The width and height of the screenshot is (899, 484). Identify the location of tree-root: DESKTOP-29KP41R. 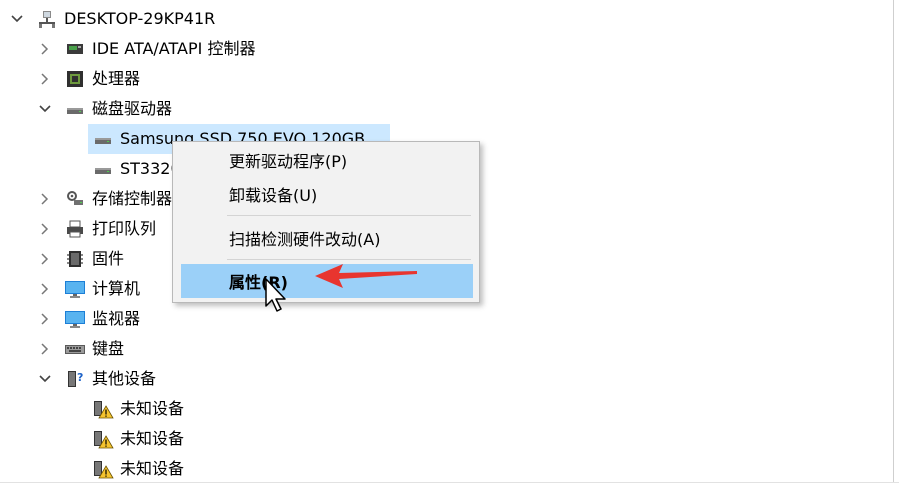
(112, 19).